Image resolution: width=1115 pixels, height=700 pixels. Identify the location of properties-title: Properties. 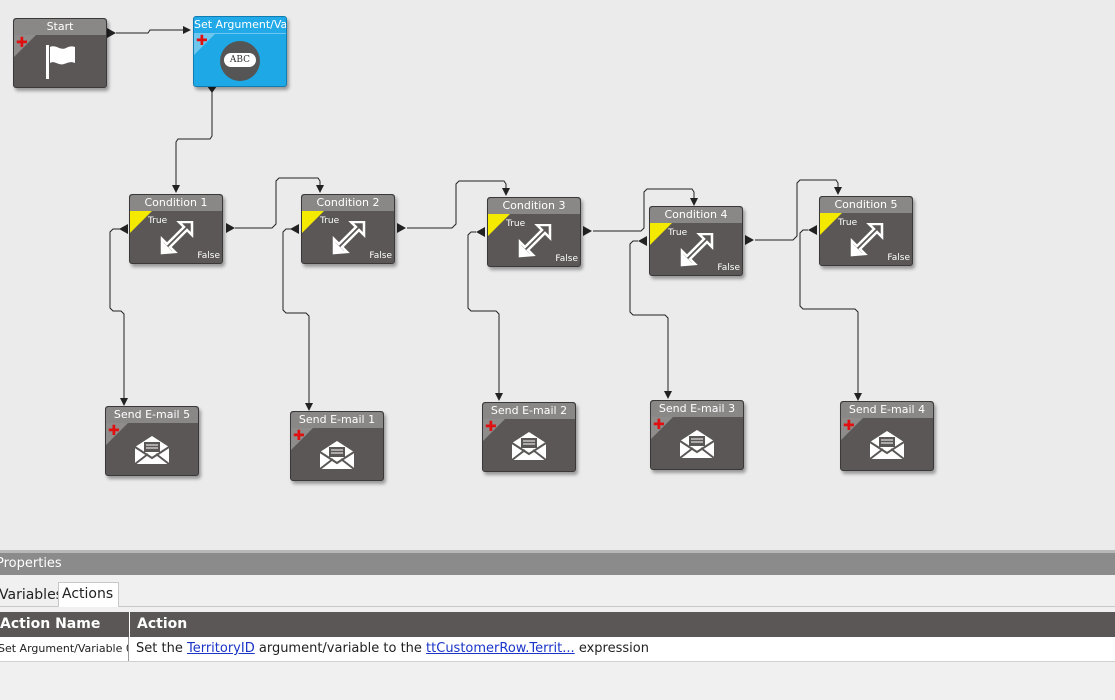
(557, 564).